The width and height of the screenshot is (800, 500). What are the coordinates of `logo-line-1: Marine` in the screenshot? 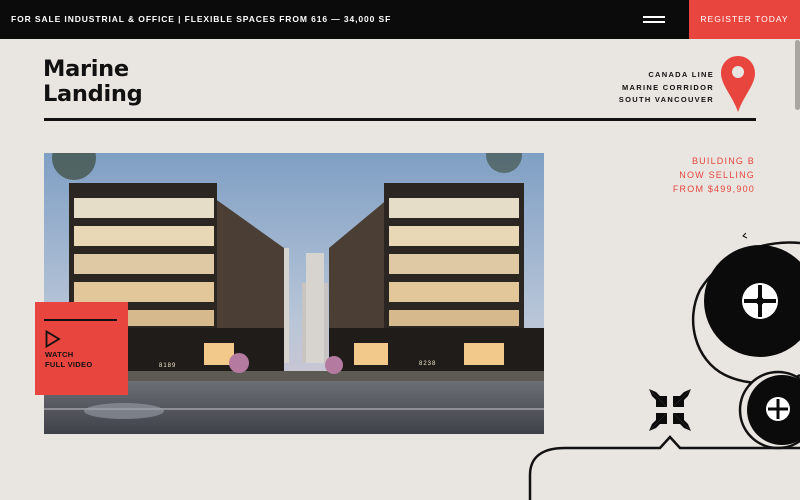 It's located at (86, 69).